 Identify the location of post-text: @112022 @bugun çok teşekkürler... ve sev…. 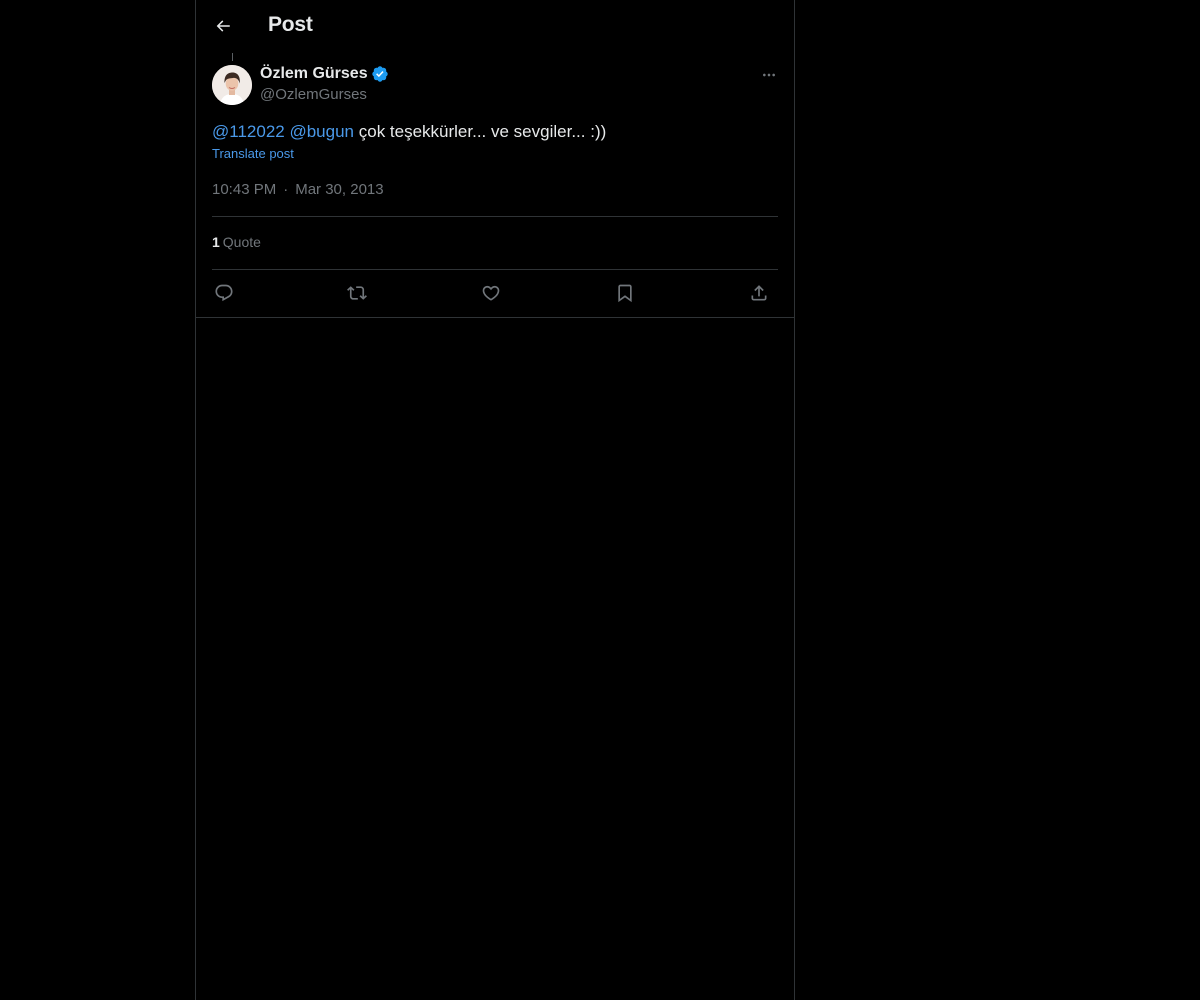
(409, 132).